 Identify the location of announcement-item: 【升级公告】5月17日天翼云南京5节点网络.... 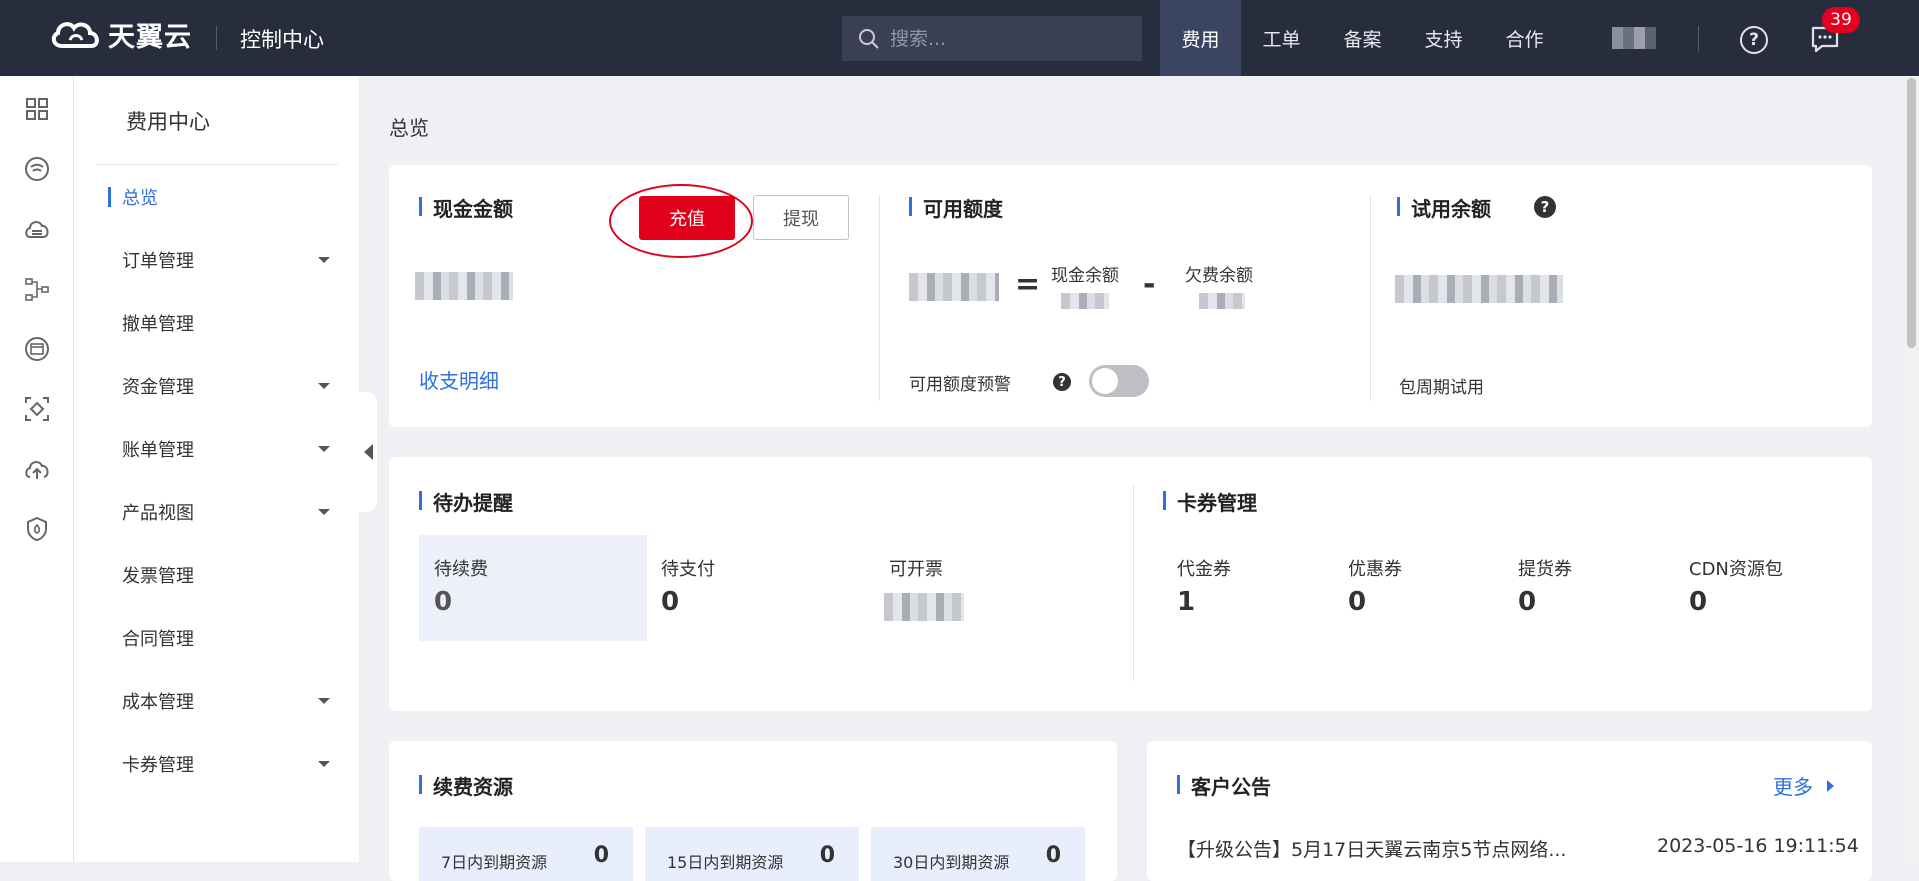
(1387, 848).